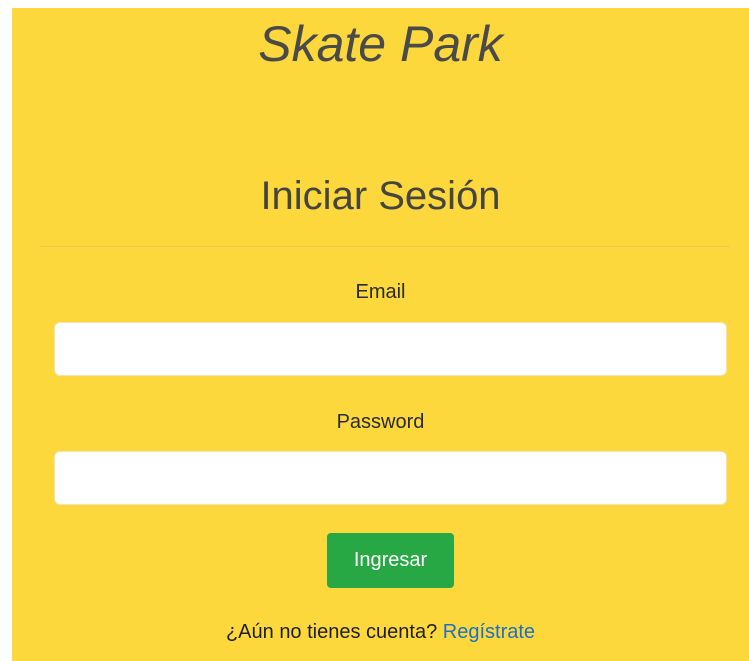  Describe the element at coordinates (489, 632) in the screenshot. I see `register-link: Regístrate` at that location.